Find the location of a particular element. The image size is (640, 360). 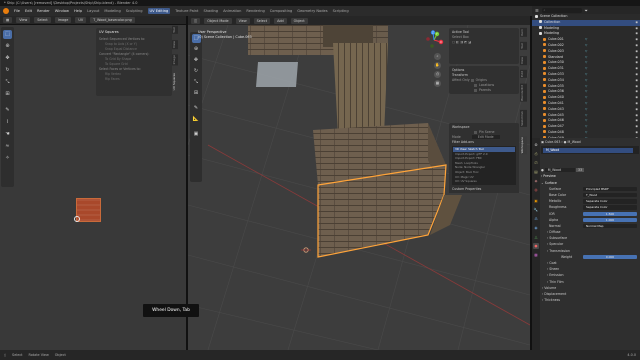

origins-checkbox is located at coordinates (472, 80).